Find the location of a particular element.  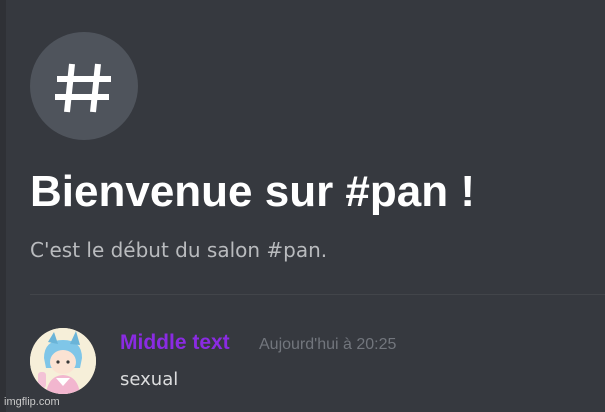

welcome-title: Bienvenue sur #pan ! is located at coordinates (253, 191).